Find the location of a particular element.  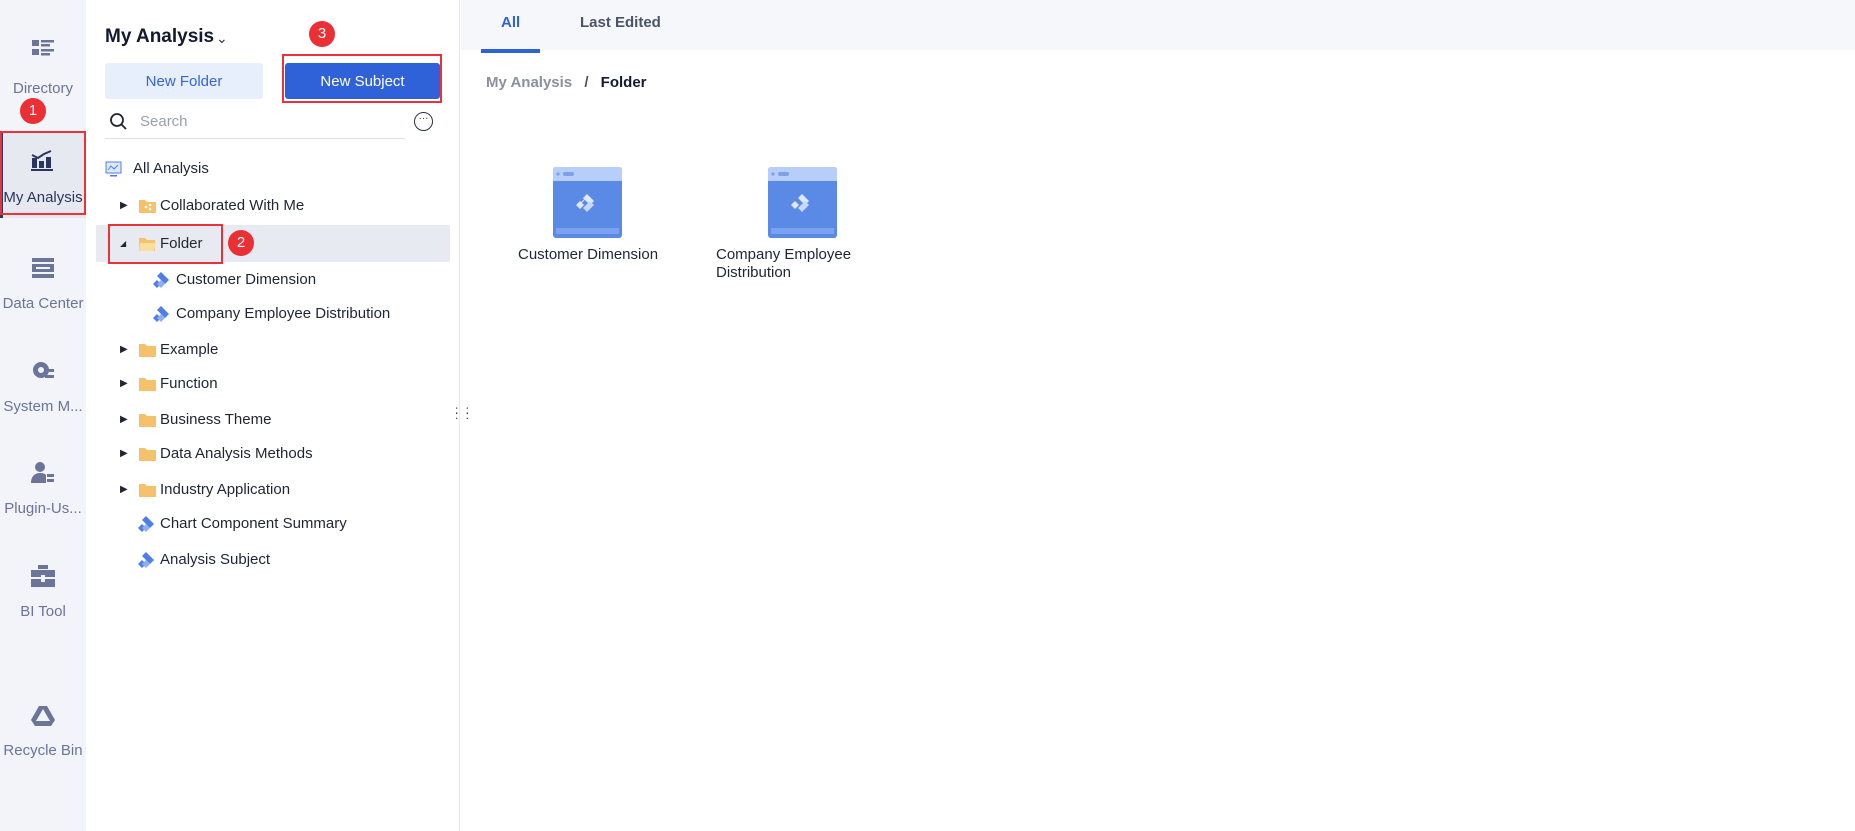

plugin-user-icon is located at coordinates (42, 472).